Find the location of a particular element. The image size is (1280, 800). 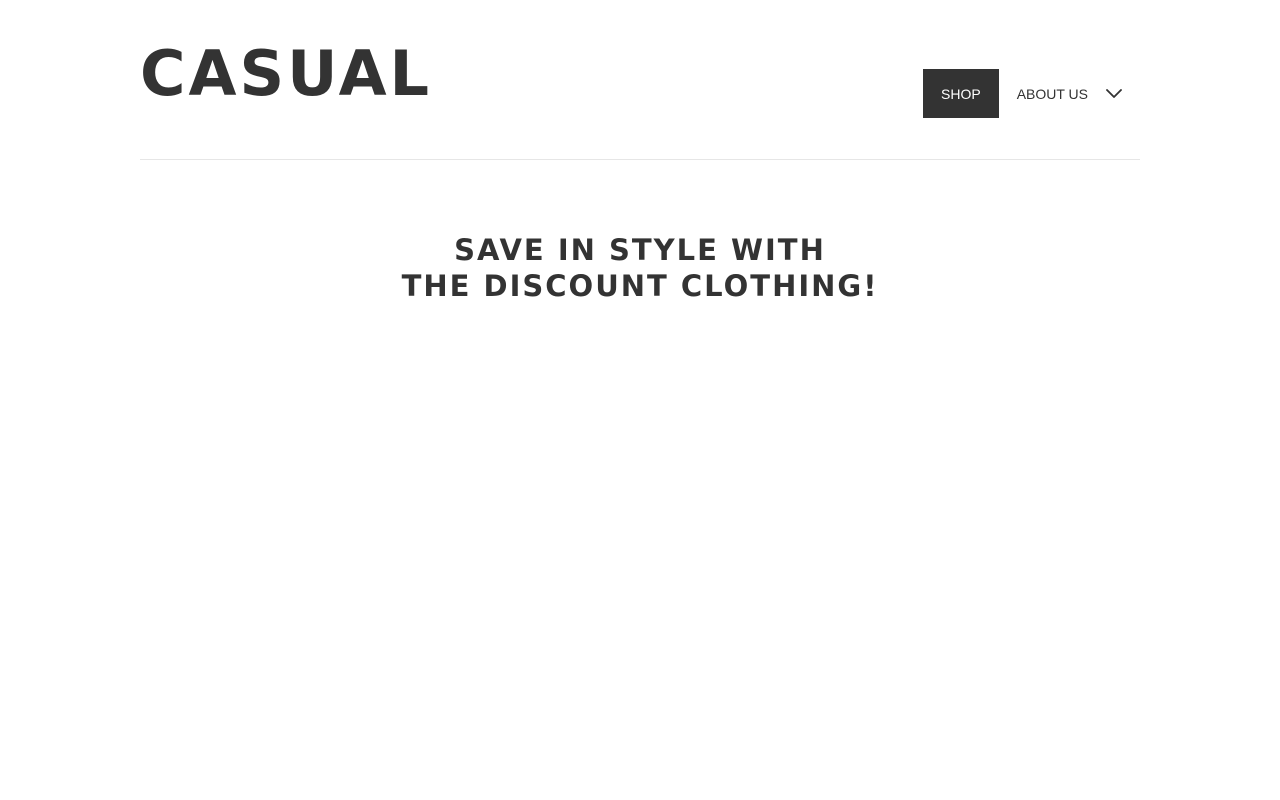

chevron-down-icon is located at coordinates (1114, 93).